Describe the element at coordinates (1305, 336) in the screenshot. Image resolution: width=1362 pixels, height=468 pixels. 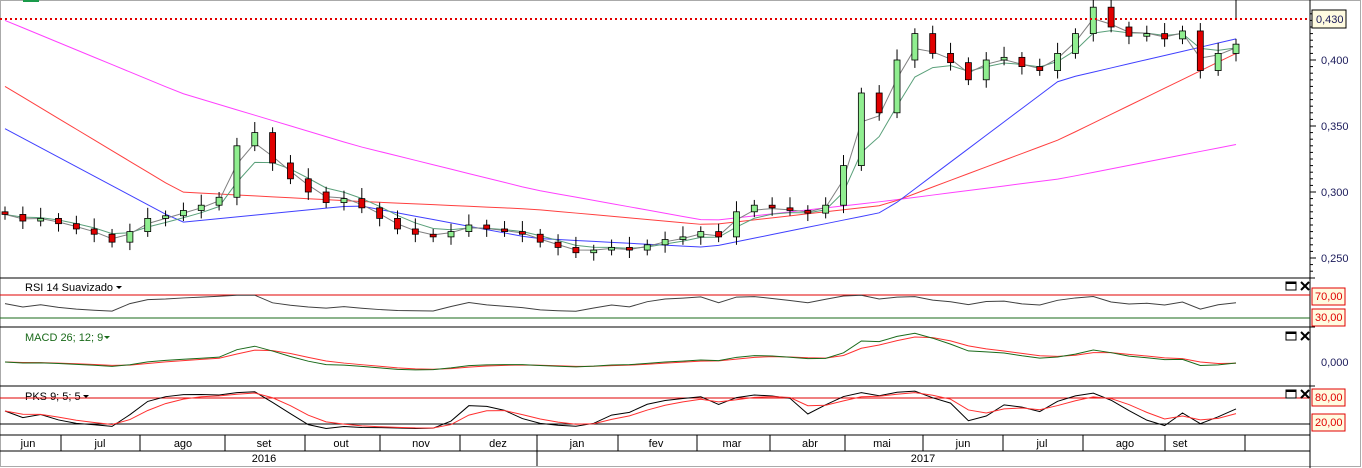
I see `macd-close-button` at that location.